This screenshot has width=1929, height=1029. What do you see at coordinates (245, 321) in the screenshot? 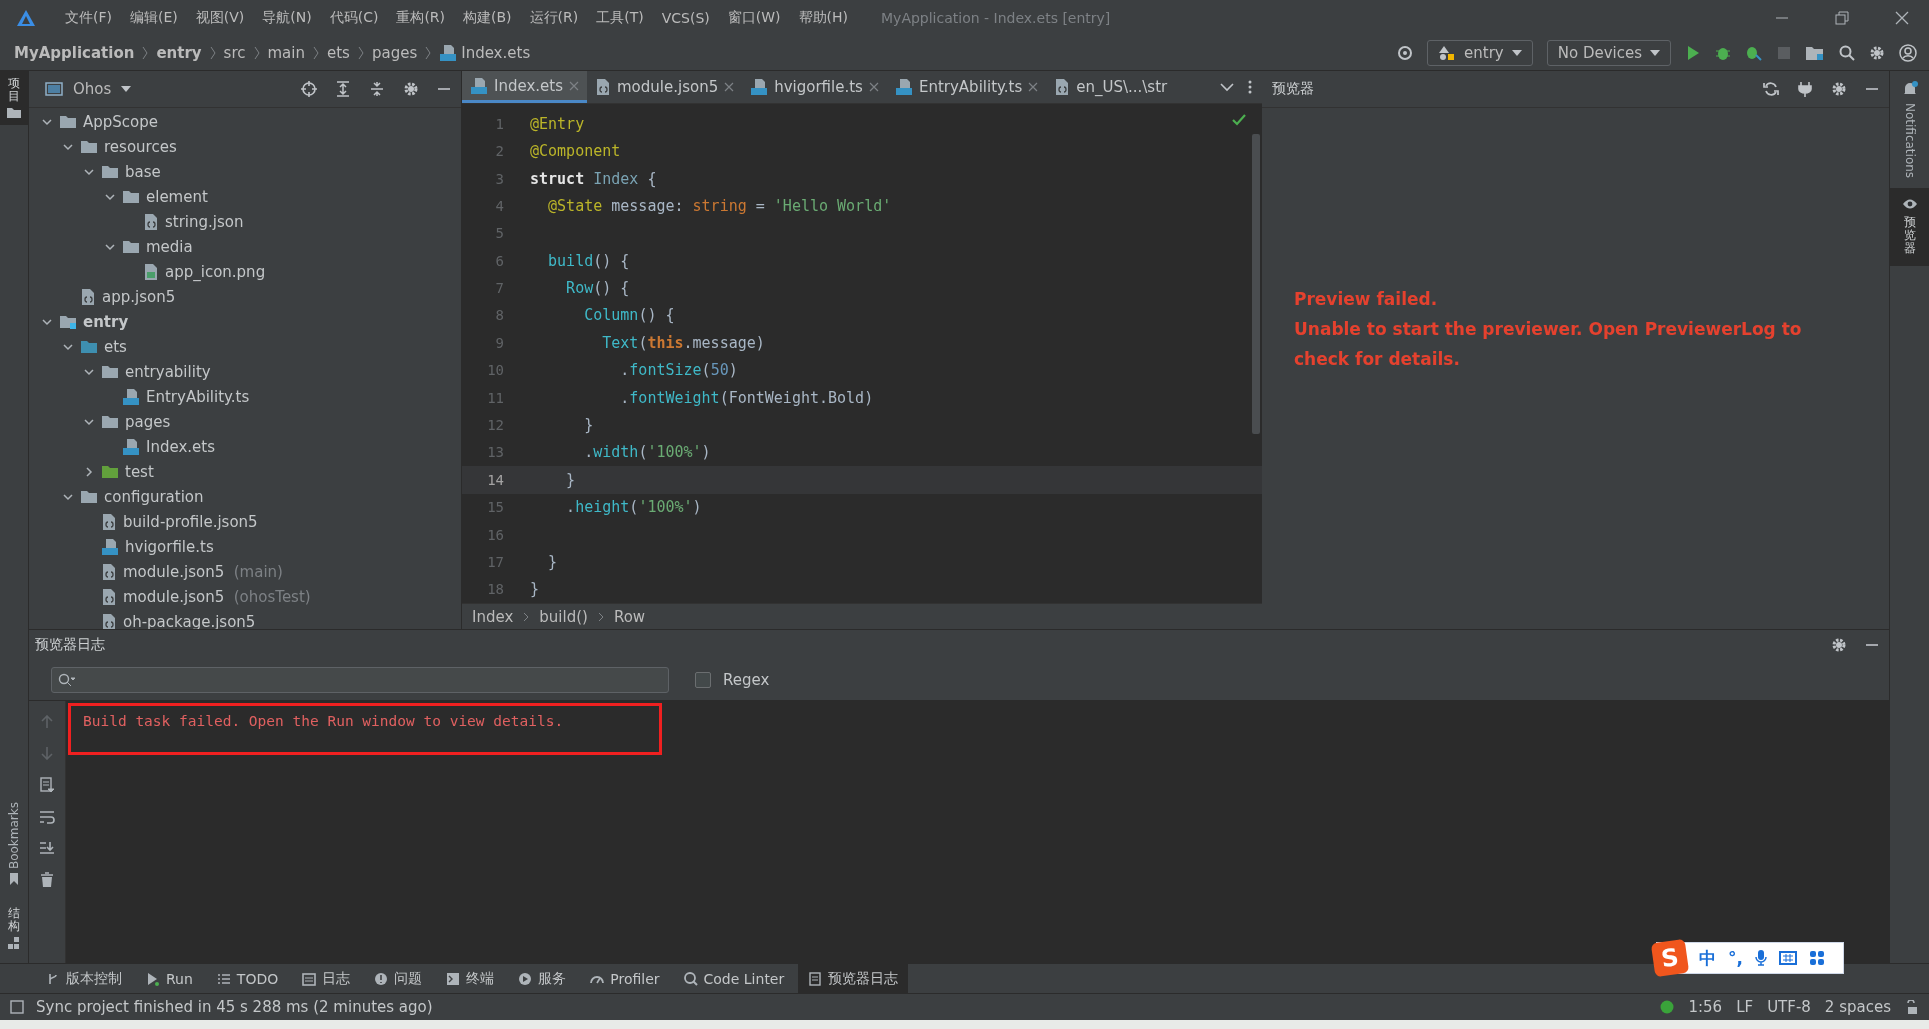
I see `tree-item: entry` at bounding box center [245, 321].